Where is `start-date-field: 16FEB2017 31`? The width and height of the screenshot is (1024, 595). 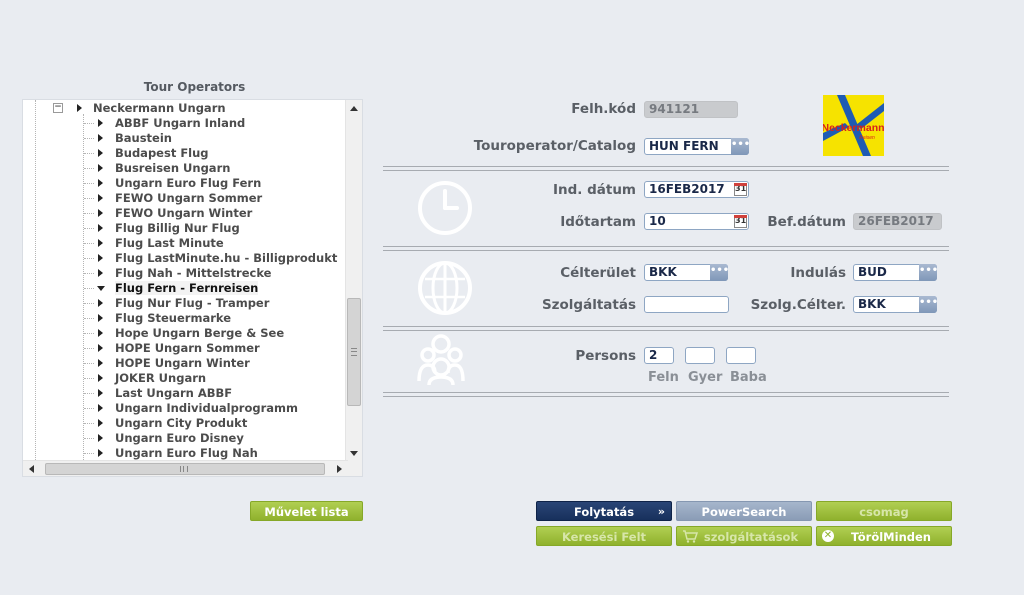 start-date-field: 16FEB2017 31 is located at coordinates (696, 189).